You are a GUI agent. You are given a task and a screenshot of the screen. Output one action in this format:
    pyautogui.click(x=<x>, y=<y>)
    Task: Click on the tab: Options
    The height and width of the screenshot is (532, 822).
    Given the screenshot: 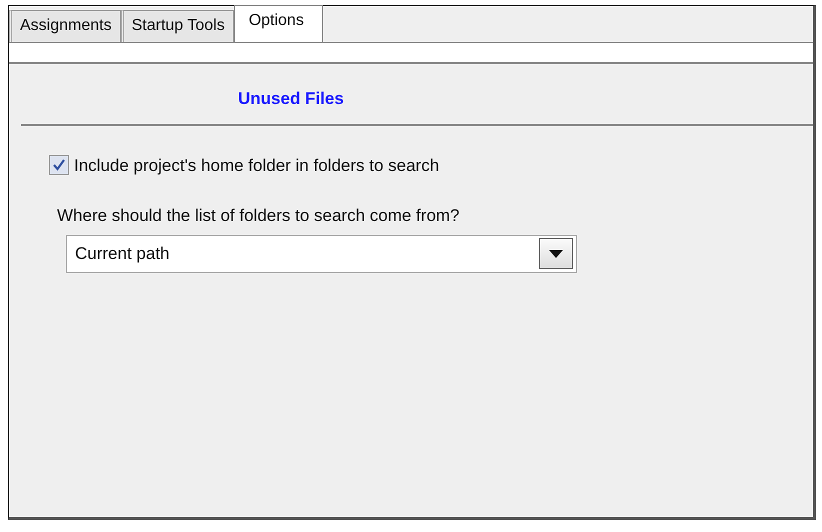 What is the action you would take?
    pyautogui.click(x=278, y=23)
    